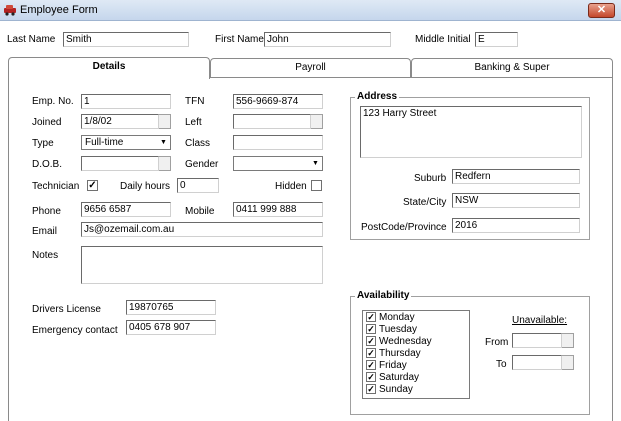 Image resolution: width=621 pixels, height=421 pixels. What do you see at coordinates (202, 229) in the screenshot?
I see `email-input: Js@ozemail.com.au` at bounding box center [202, 229].